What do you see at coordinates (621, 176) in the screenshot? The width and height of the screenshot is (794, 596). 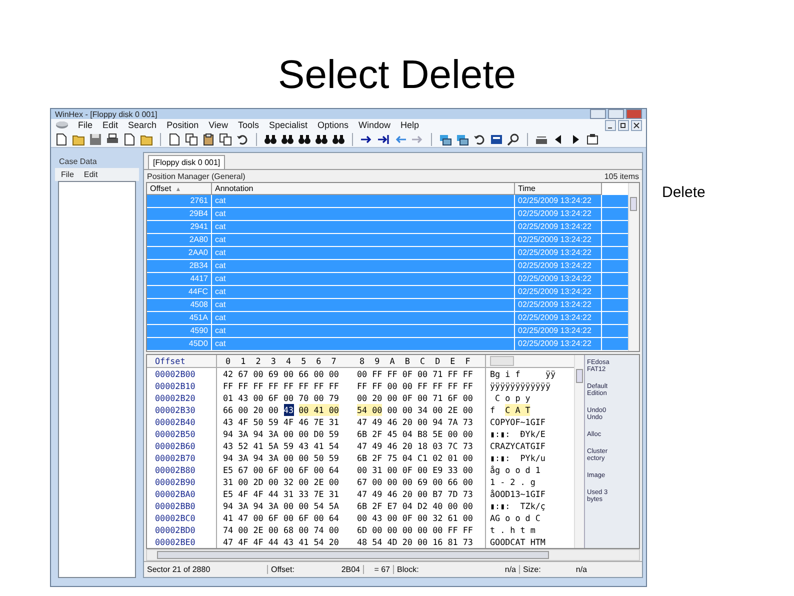 I see `item-count: 105 items` at bounding box center [621, 176].